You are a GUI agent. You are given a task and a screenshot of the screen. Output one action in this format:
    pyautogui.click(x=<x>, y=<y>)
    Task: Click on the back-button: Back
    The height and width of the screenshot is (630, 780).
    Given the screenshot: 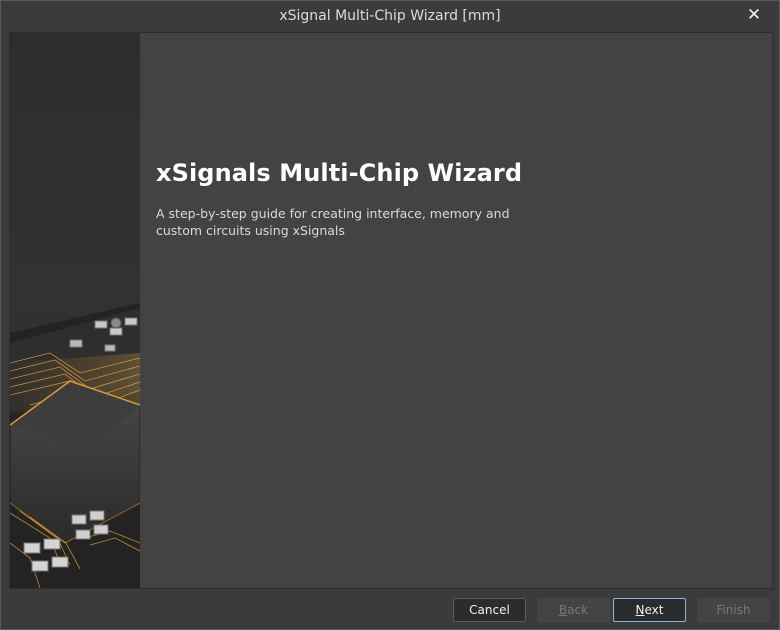 What is the action you would take?
    pyautogui.click(x=573, y=610)
    